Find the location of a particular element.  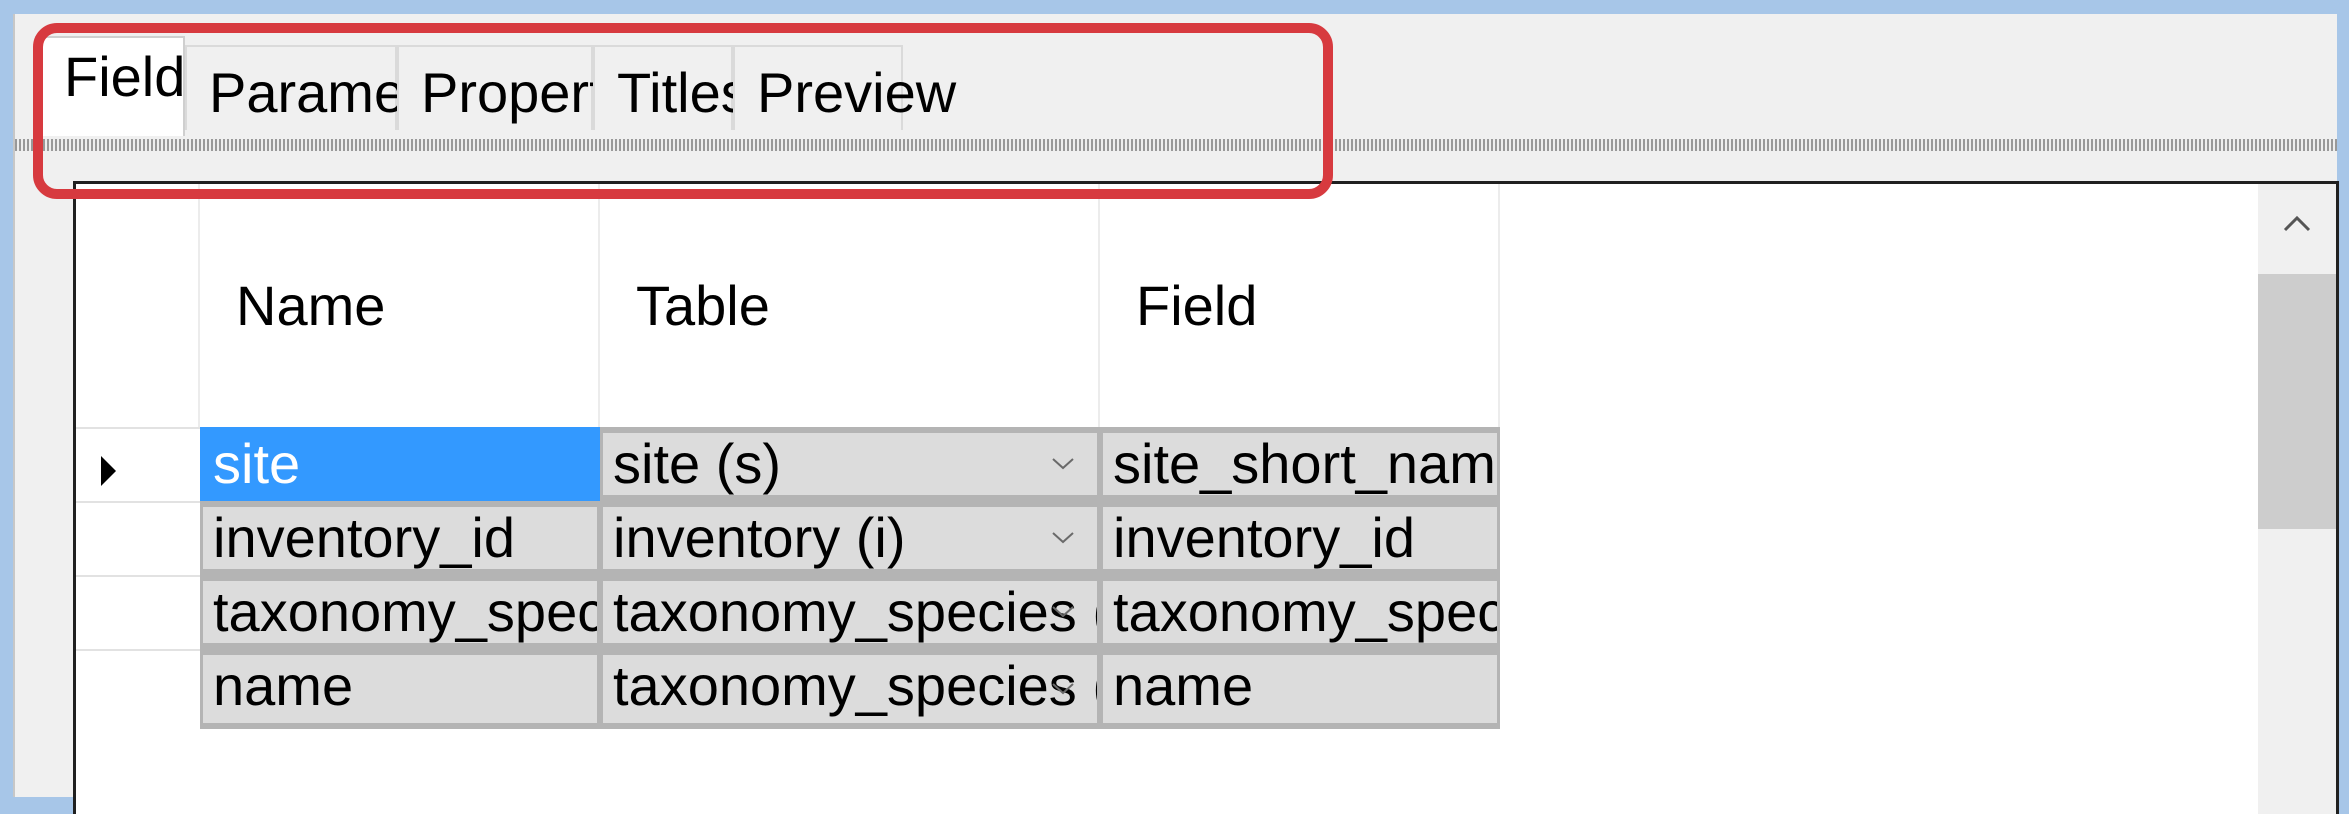

column-header-table-label: Table is located at coordinates (703, 305).